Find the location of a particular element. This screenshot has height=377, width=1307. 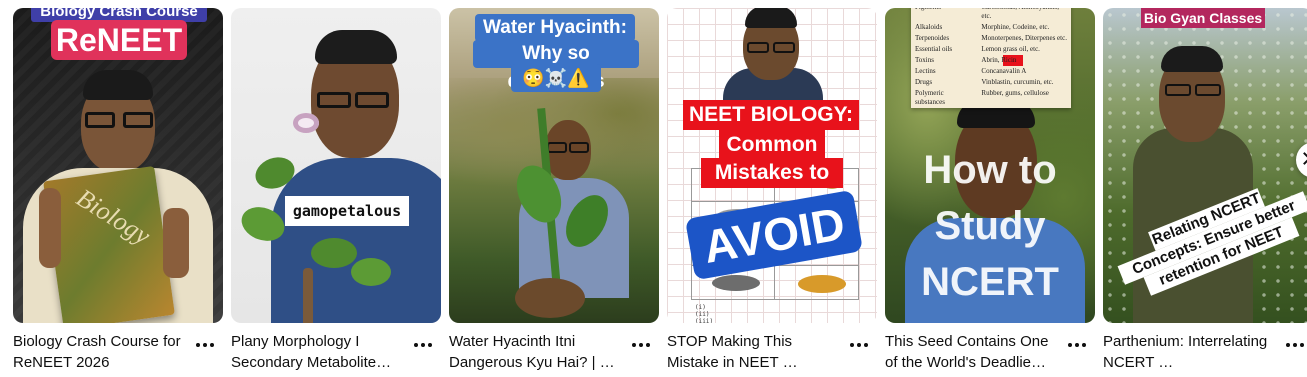

table-cell-category: Alkaloids is located at coordinates (929, 27).